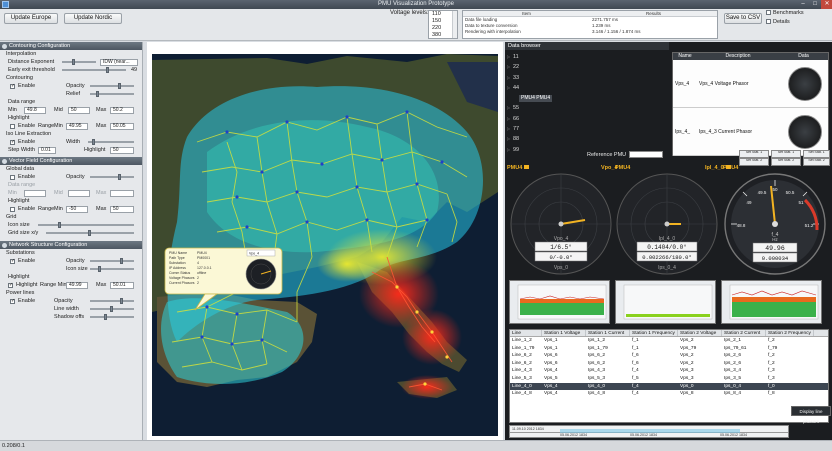 This screenshot has height=451, width=832. Describe the element at coordinates (587, 67) in the screenshot. I see `tree-item: 22` at that location.